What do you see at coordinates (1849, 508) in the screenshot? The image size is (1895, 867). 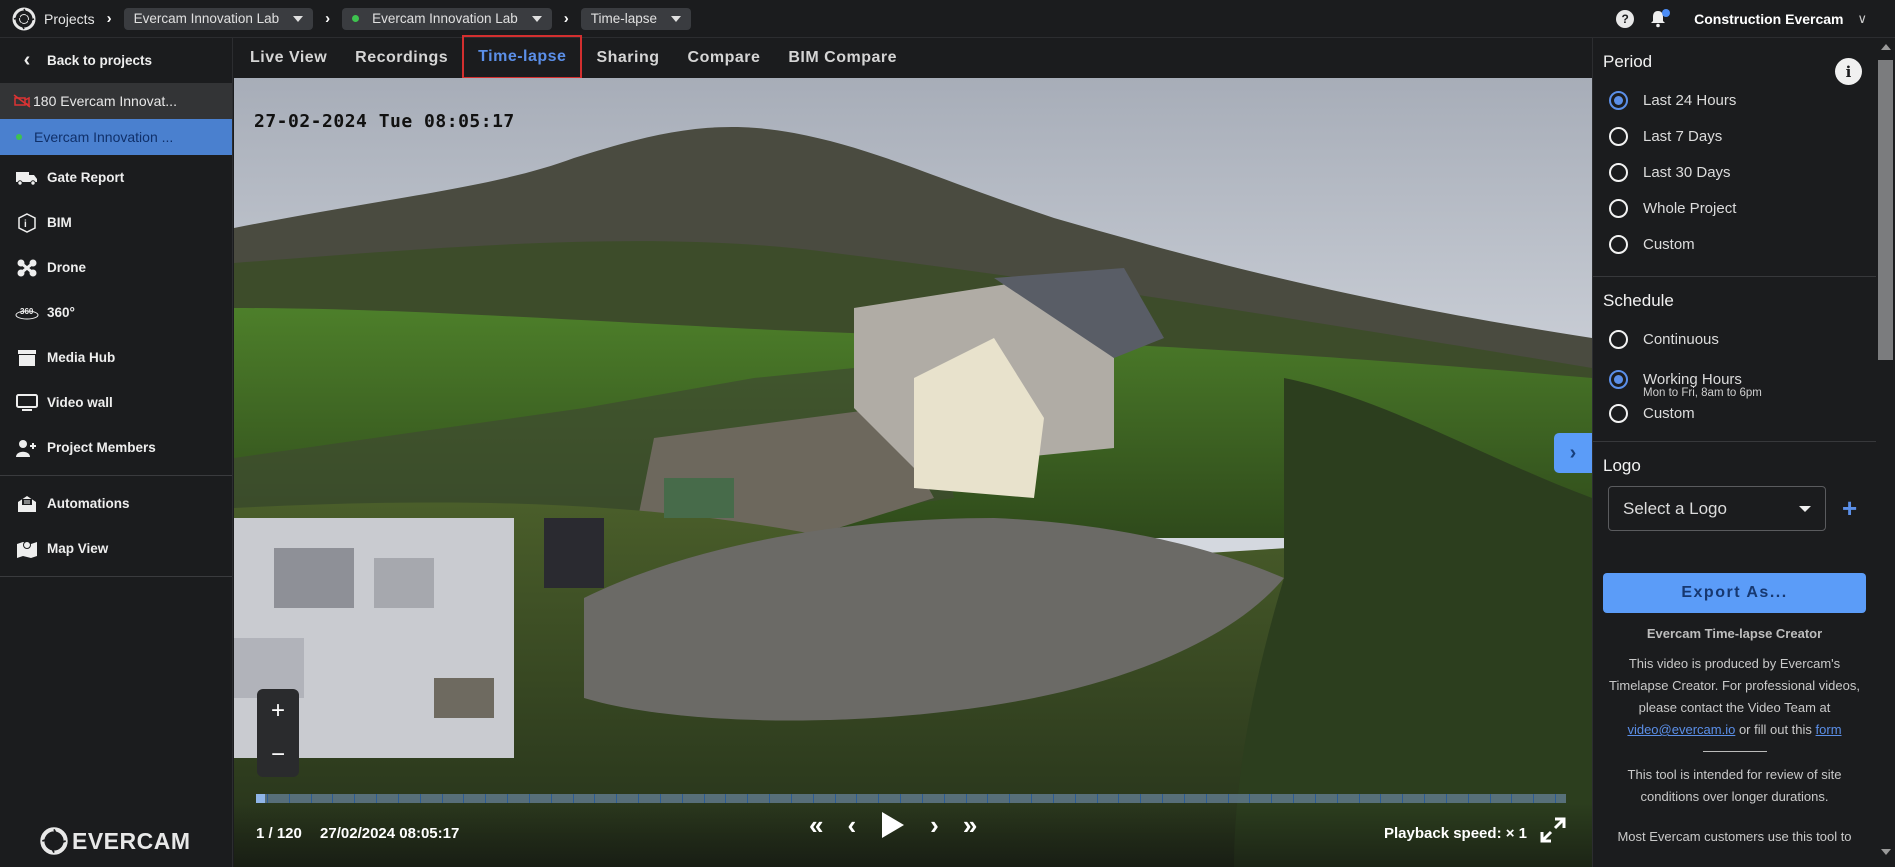 I see `add-logo-button: +` at bounding box center [1849, 508].